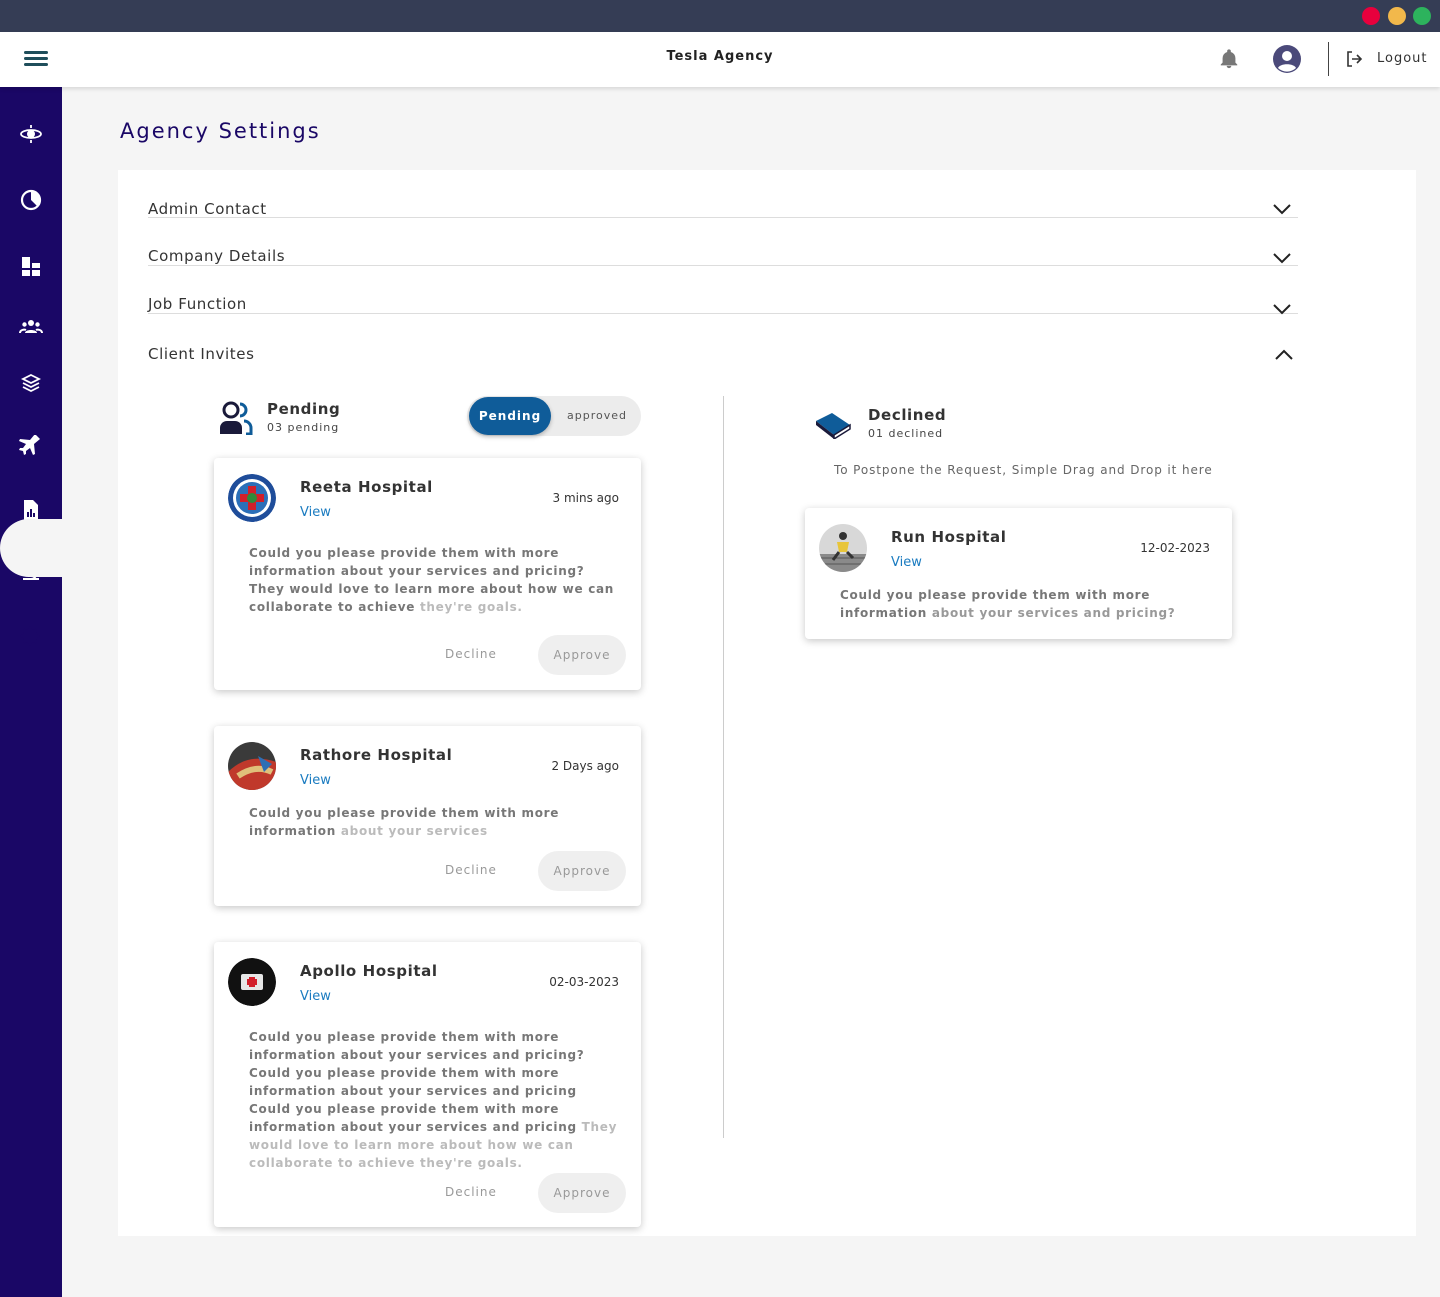 The height and width of the screenshot is (1297, 1440). I want to click on users-icon, so click(31, 327).